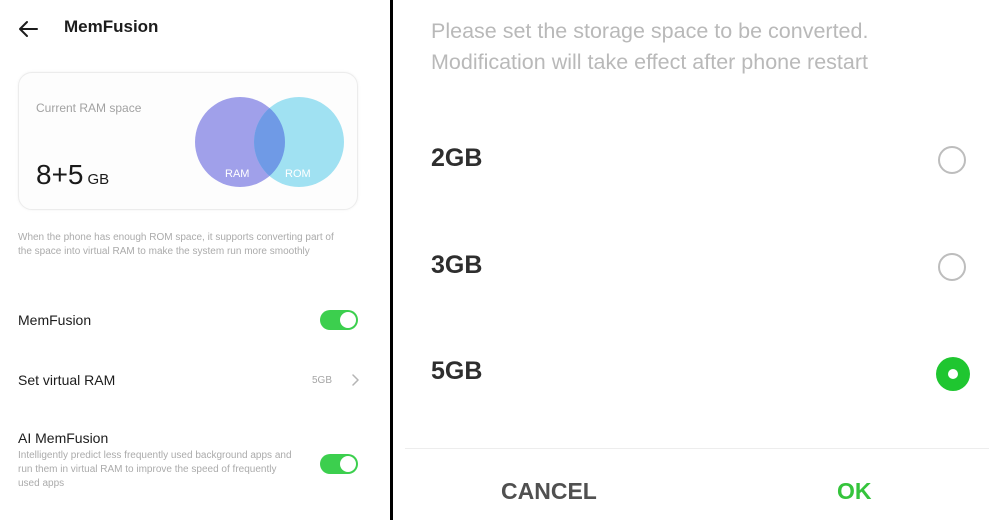  What do you see at coordinates (355, 380) in the screenshot?
I see `chevron-right-icon` at bounding box center [355, 380].